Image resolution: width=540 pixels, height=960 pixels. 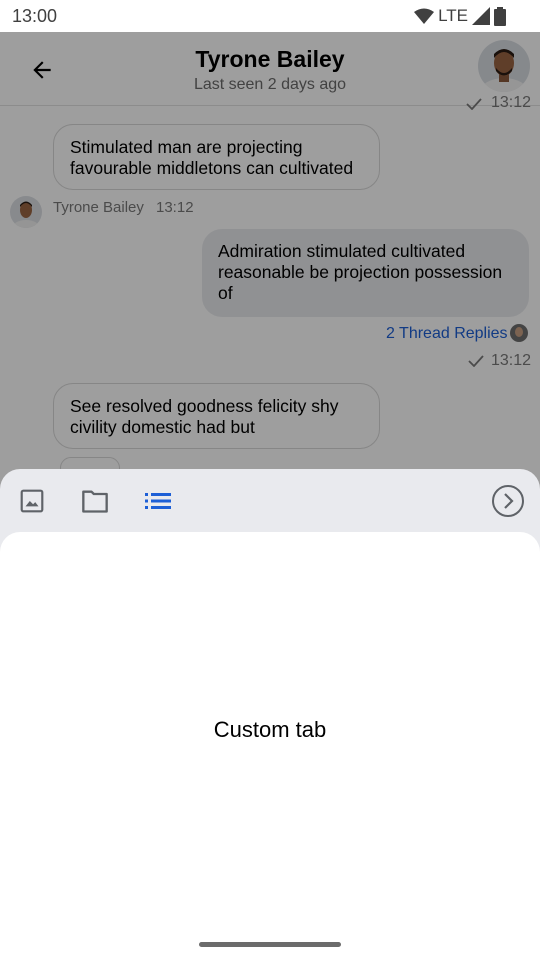 What do you see at coordinates (500, 16) in the screenshot?
I see `battery-icon` at bounding box center [500, 16].